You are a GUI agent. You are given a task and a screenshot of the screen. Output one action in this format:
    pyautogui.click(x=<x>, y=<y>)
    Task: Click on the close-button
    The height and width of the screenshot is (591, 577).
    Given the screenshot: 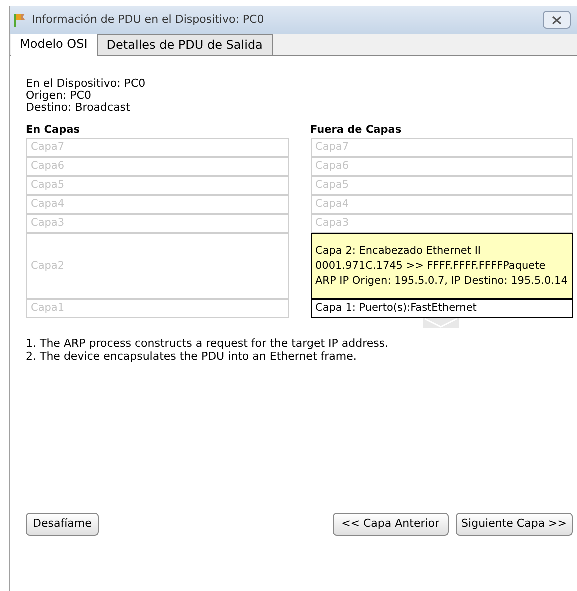 What is the action you would take?
    pyautogui.click(x=557, y=20)
    